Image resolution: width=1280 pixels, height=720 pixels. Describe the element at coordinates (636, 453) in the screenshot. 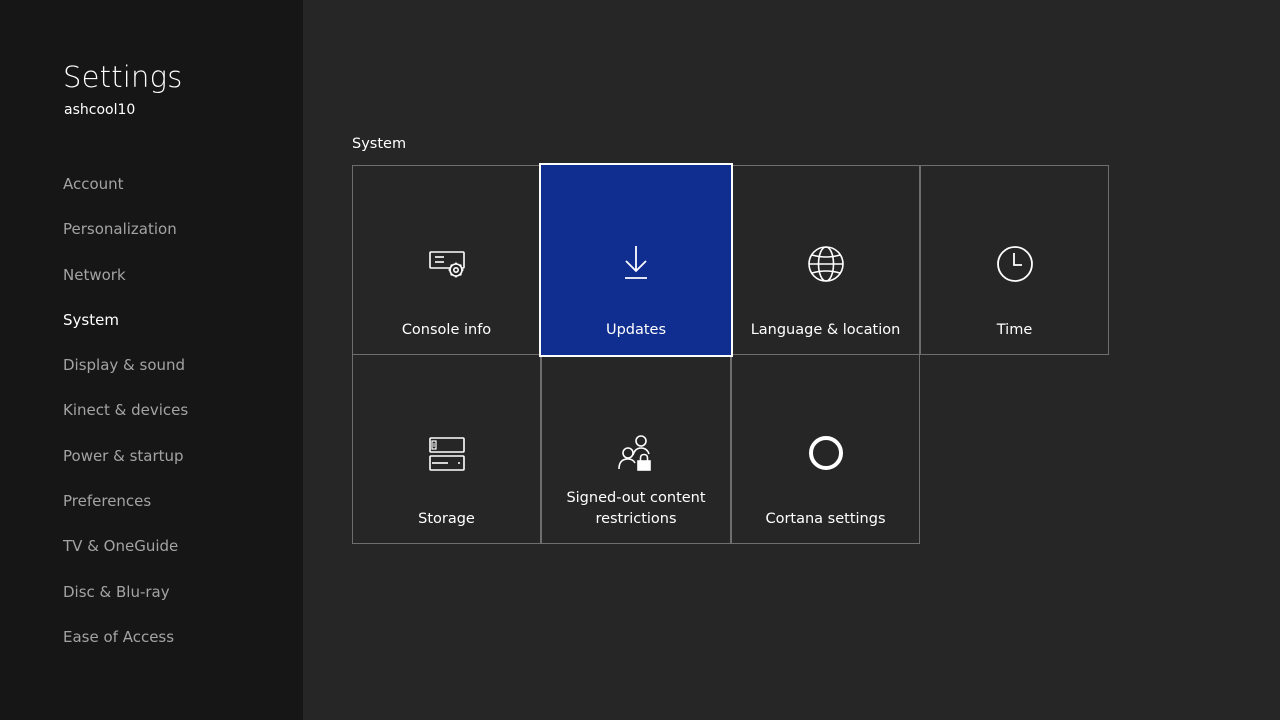

I see `users-lock-icon` at that location.